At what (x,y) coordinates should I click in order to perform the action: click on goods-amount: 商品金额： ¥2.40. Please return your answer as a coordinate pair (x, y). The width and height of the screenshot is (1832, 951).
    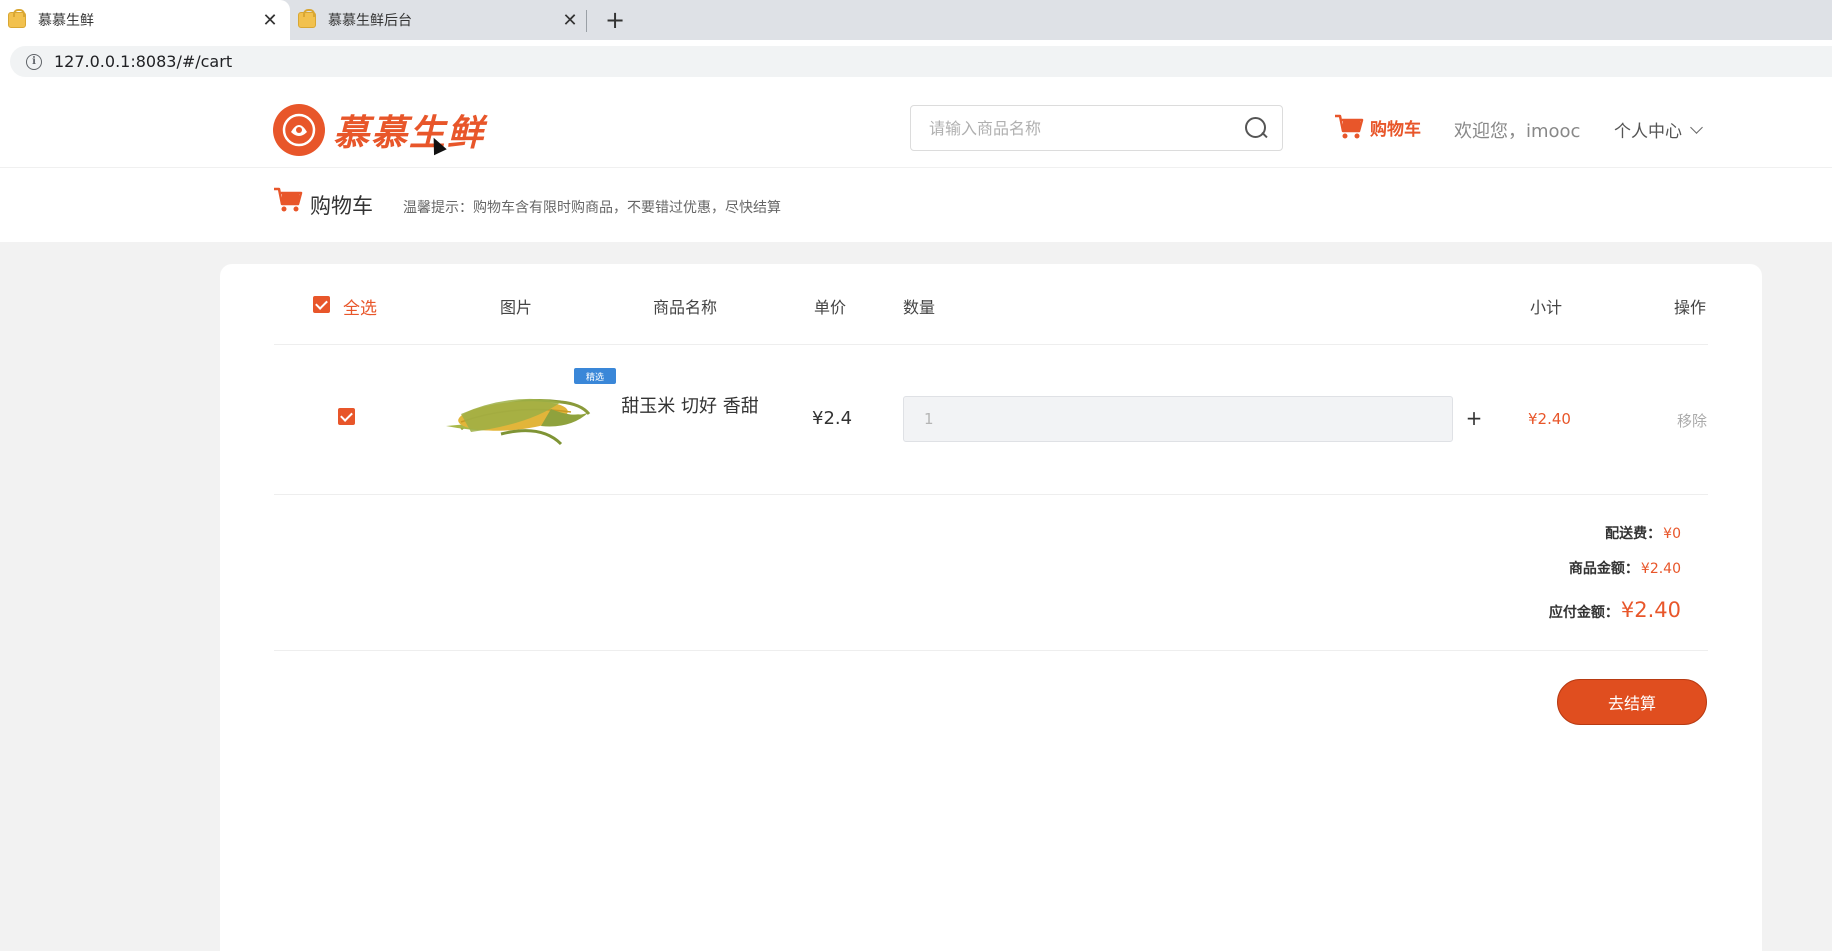
    Looking at the image, I should click on (1625, 568).